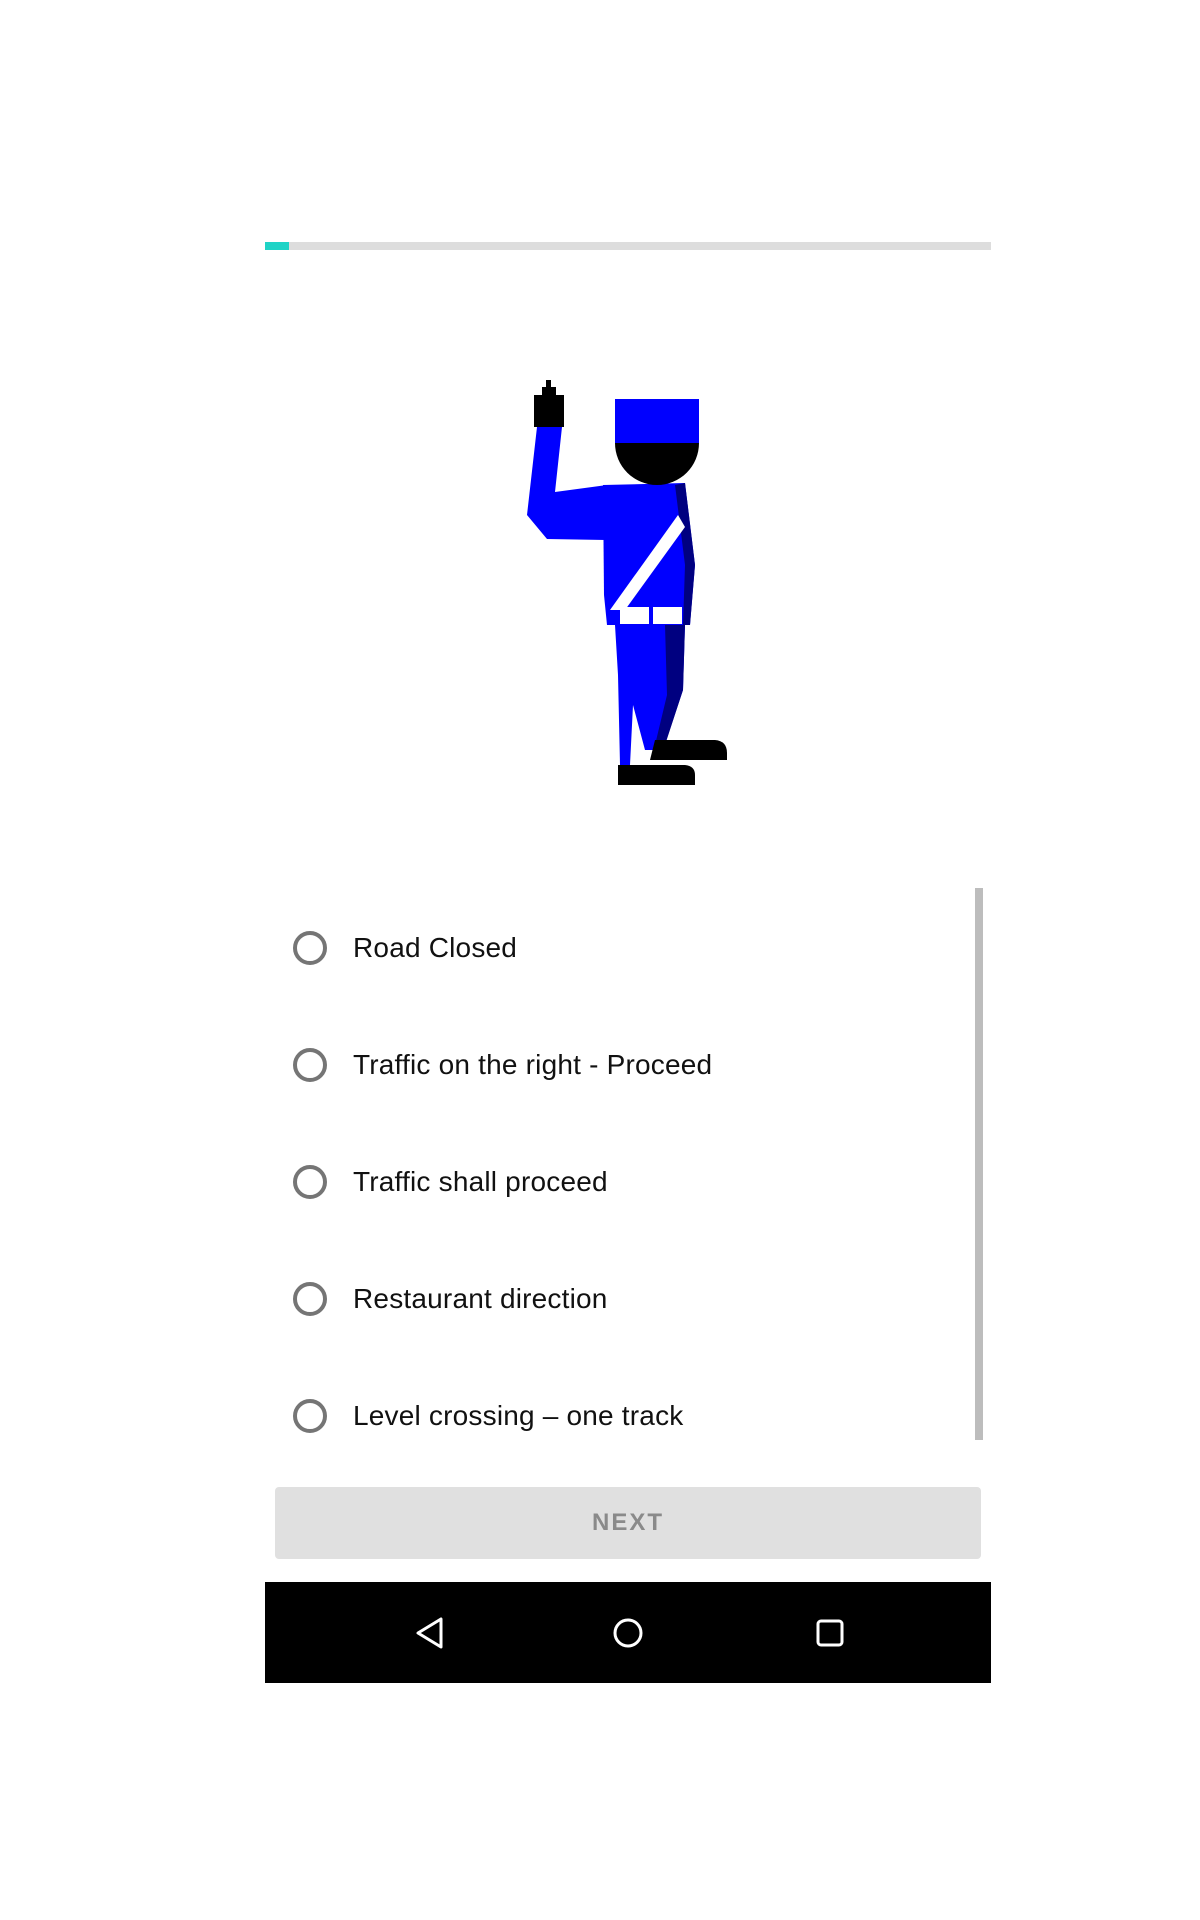 This screenshot has width=1200, height=1920. Describe the element at coordinates (628, 1523) in the screenshot. I see `next-button: NEXT` at that location.